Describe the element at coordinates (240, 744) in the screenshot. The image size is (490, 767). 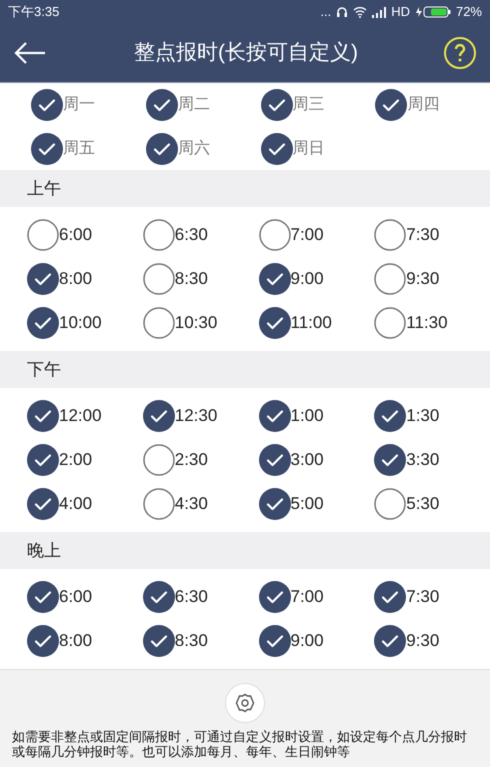
I see `help-text: 如需要非整点或固定间隔报时，可通过自定义报时设置，如设定每个点几分报时或每隔几分钟报时等。也可以添加每月、每年、生日闹钟等` at that location.